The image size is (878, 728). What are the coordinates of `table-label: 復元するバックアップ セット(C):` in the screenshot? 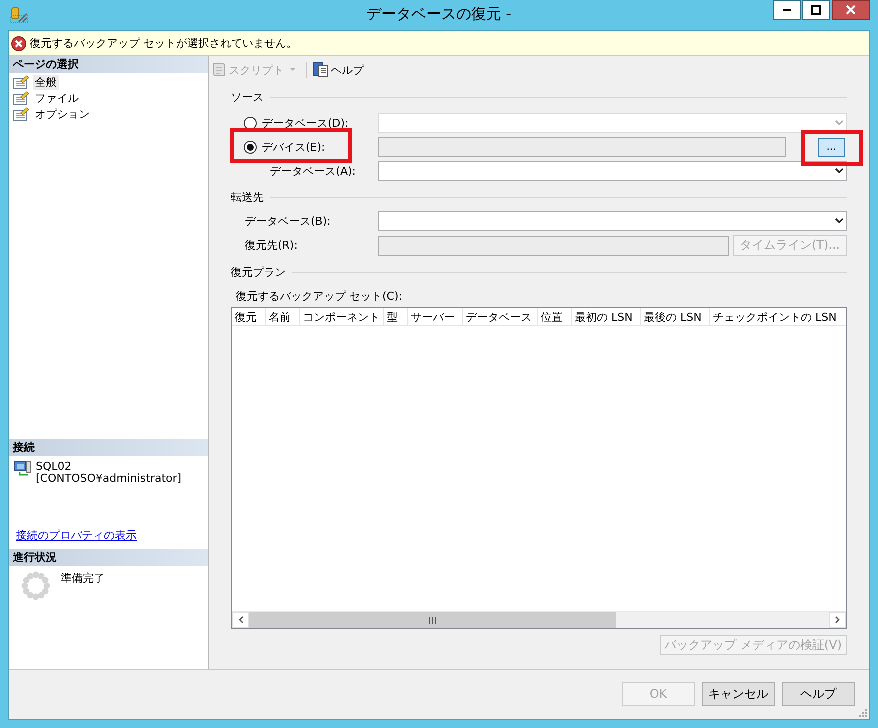 It's located at (319, 296).